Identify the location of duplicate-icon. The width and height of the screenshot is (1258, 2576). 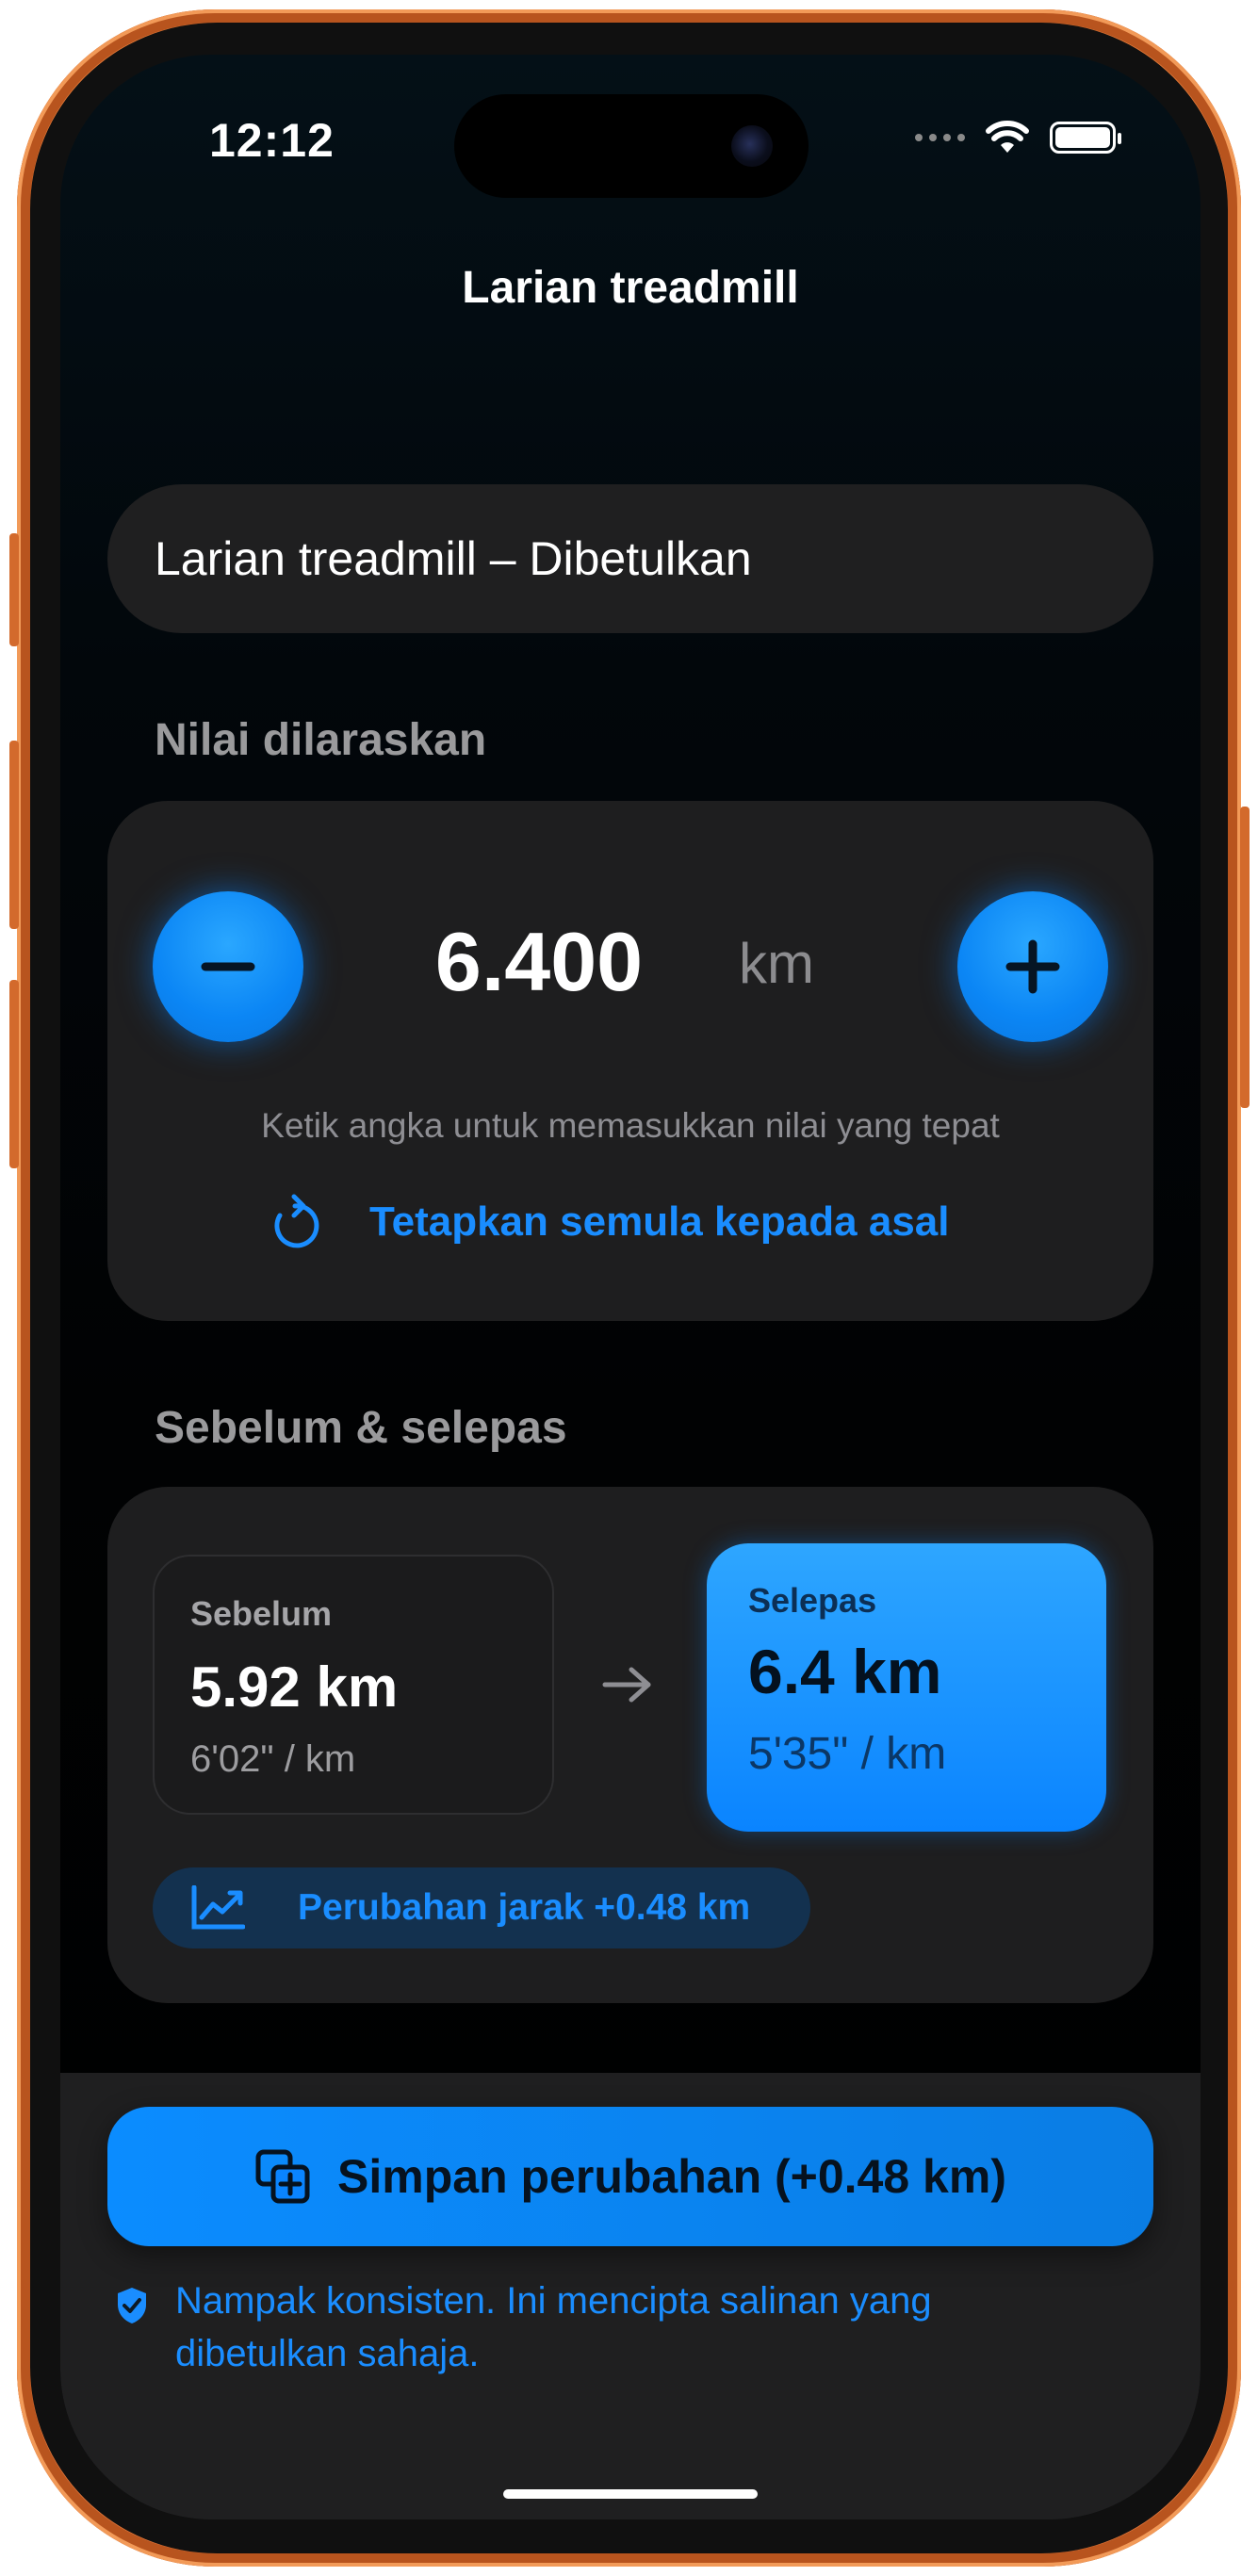
(282, 2176).